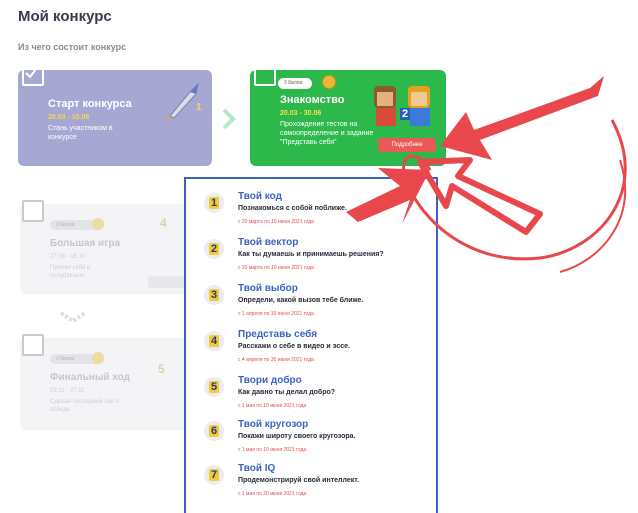  I want to click on annotation-arrow-lower, so click(480, 196).